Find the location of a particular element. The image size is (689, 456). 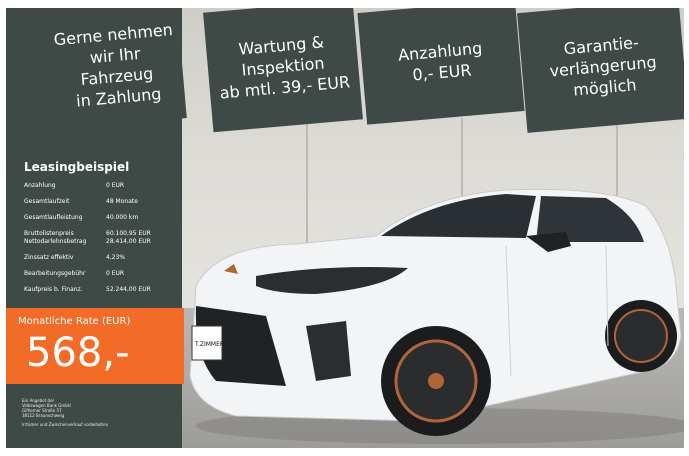

footer-line: 38112 Braunschweig is located at coordinates (43, 415).